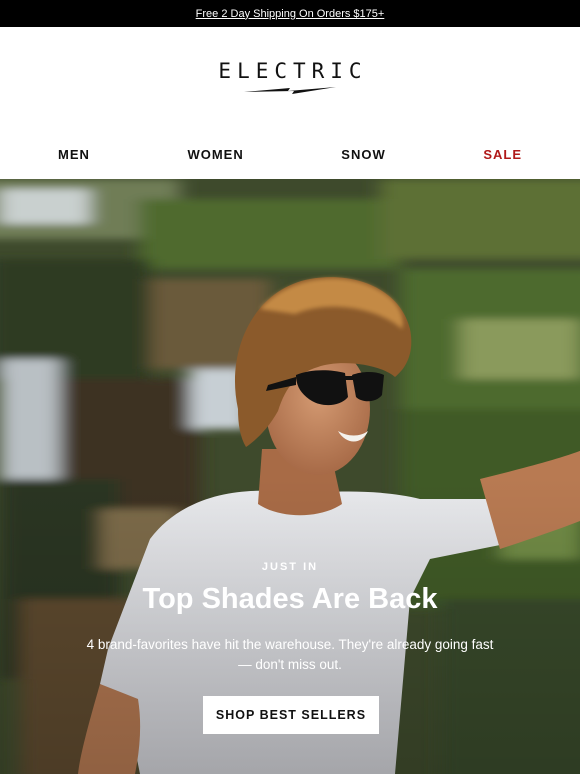 This screenshot has height=774, width=580. Describe the element at coordinates (290, 90) in the screenshot. I see `lightning-bolt-icon` at that location.